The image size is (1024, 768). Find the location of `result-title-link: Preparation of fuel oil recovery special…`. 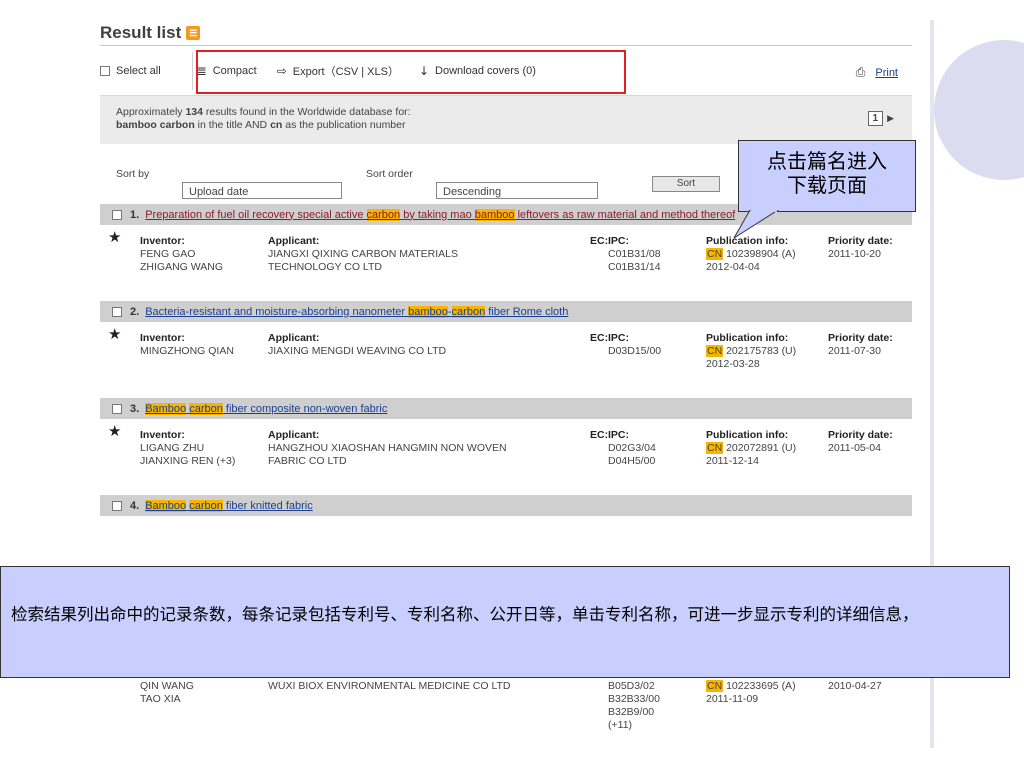

result-title-link: Preparation of fuel oil recovery special… is located at coordinates (440, 214).